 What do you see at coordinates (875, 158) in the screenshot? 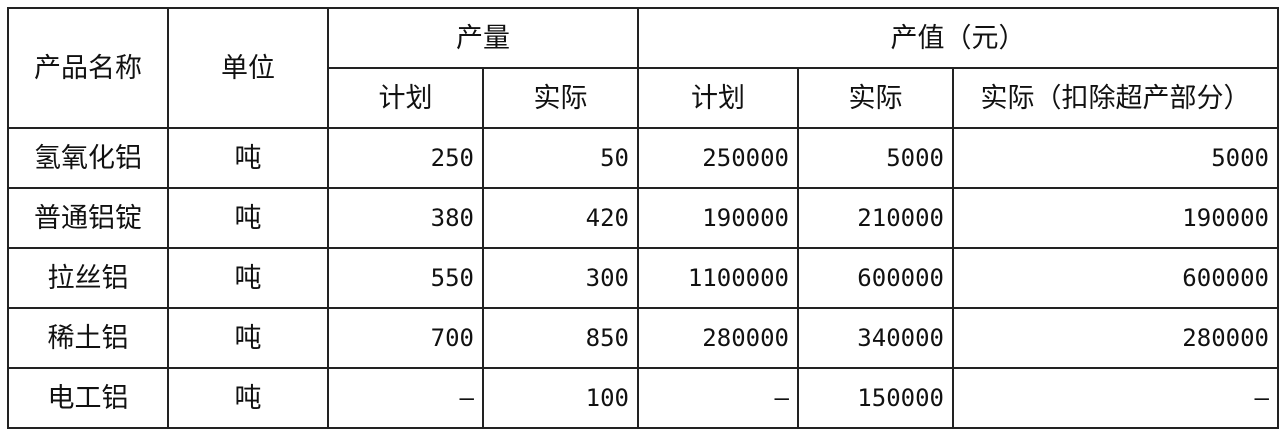
I see `cell-val-actual: 5000` at bounding box center [875, 158].